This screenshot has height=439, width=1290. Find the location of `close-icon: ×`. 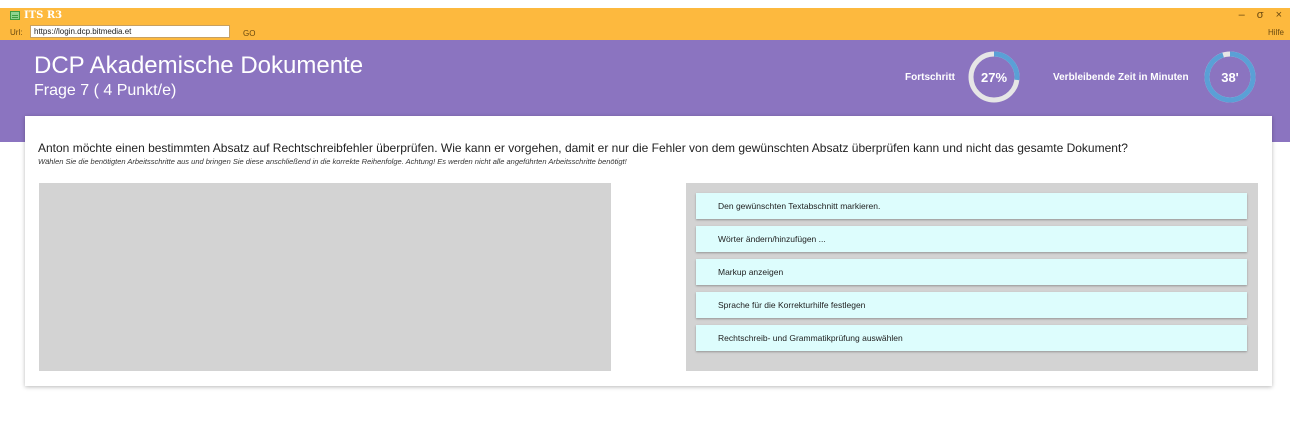

close-icon: × is located at coordinates (1279, 15).